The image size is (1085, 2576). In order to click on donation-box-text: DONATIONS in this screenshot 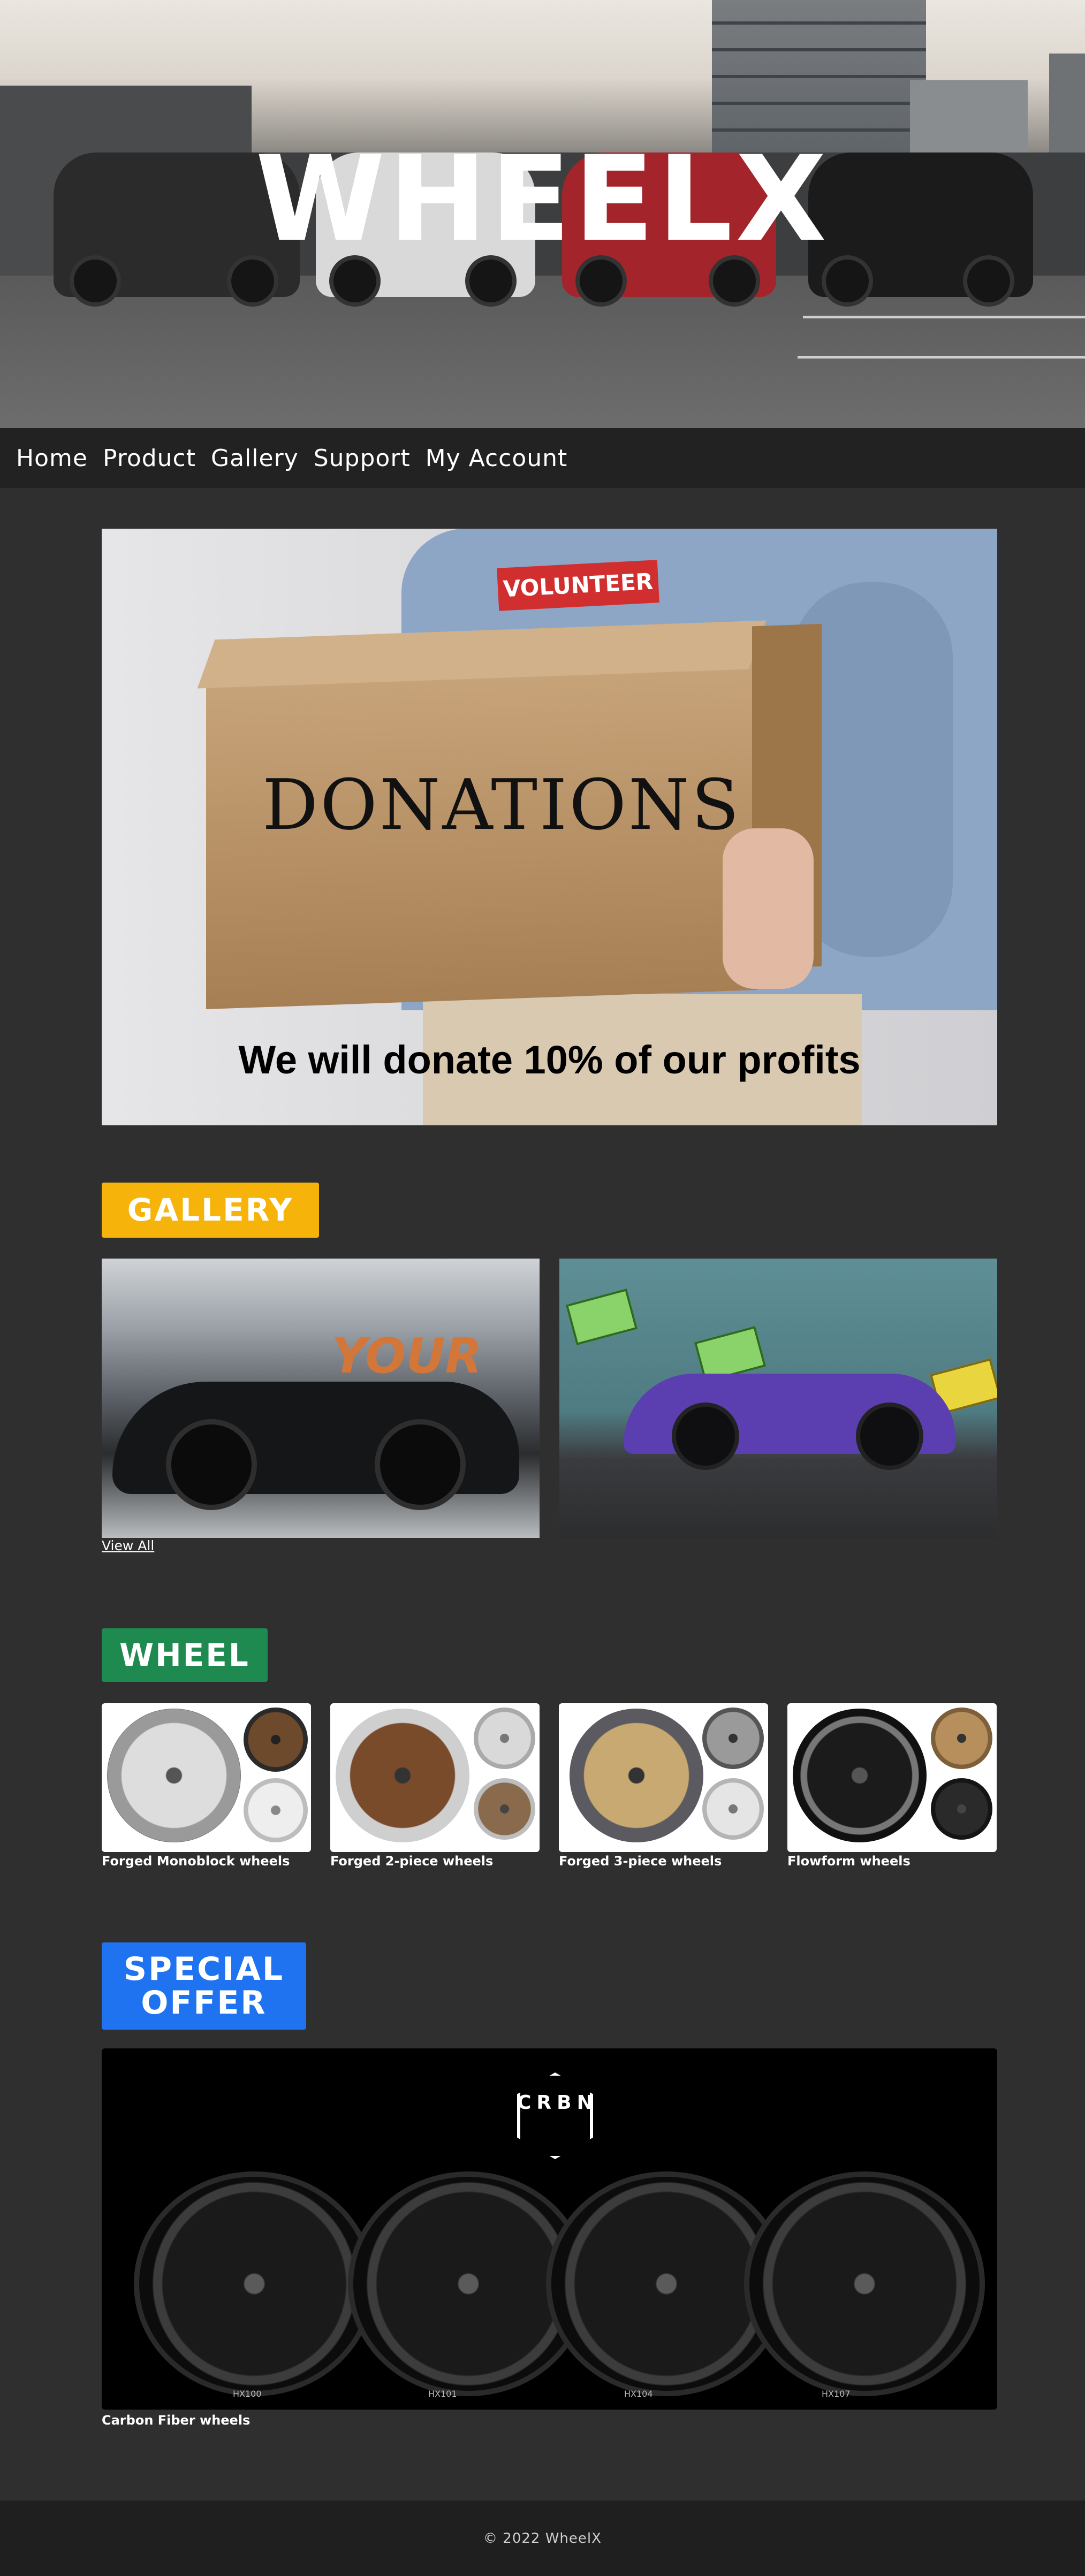, I will do `click(501, 804)`.